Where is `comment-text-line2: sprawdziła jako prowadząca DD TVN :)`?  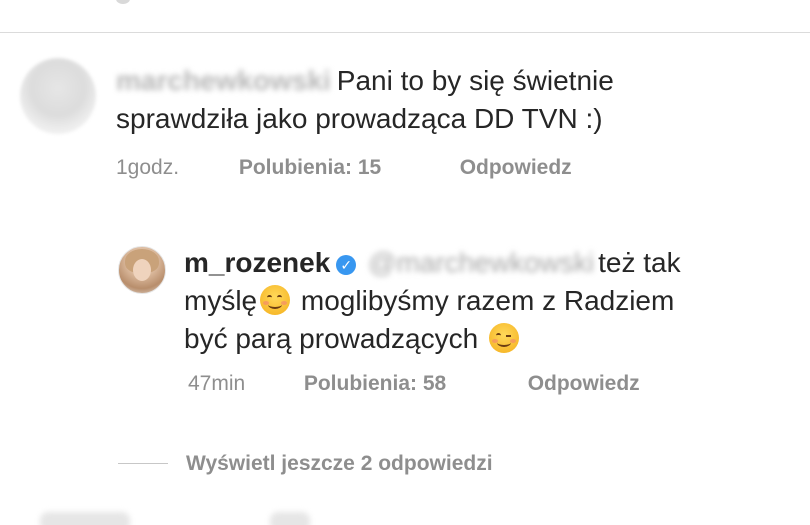
comment-text-line2: sprawdziła jako prowadząca DD TVN :) is located at coordinates (359, 118).